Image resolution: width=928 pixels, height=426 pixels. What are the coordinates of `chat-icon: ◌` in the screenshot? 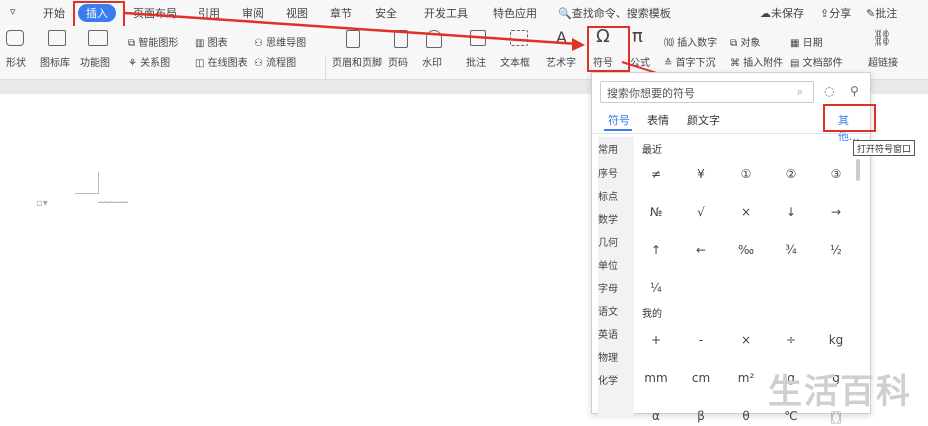 It's located at (829, 91).